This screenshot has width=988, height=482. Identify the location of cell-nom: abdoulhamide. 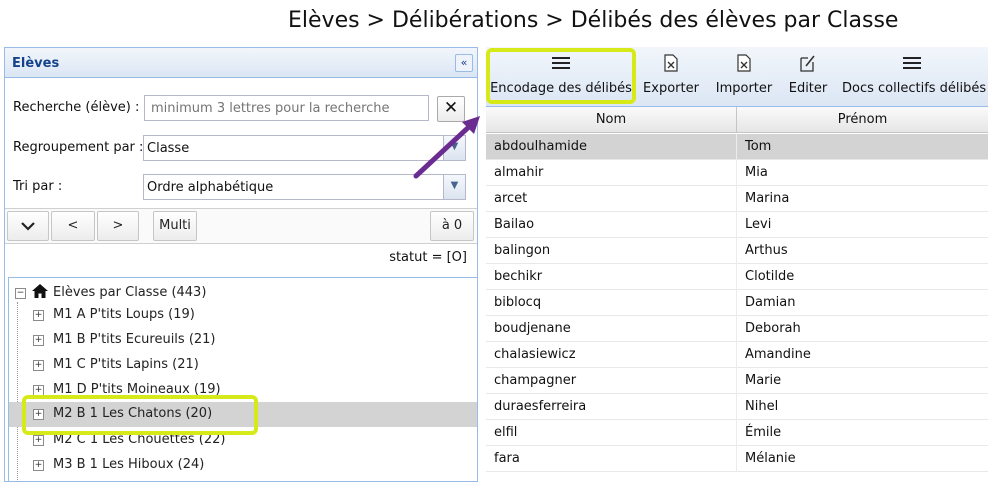
(611, 147).